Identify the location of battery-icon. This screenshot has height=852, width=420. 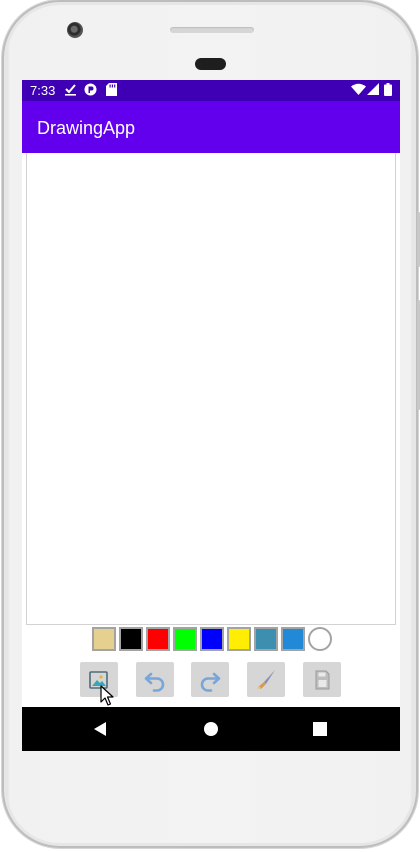
(388, 91).